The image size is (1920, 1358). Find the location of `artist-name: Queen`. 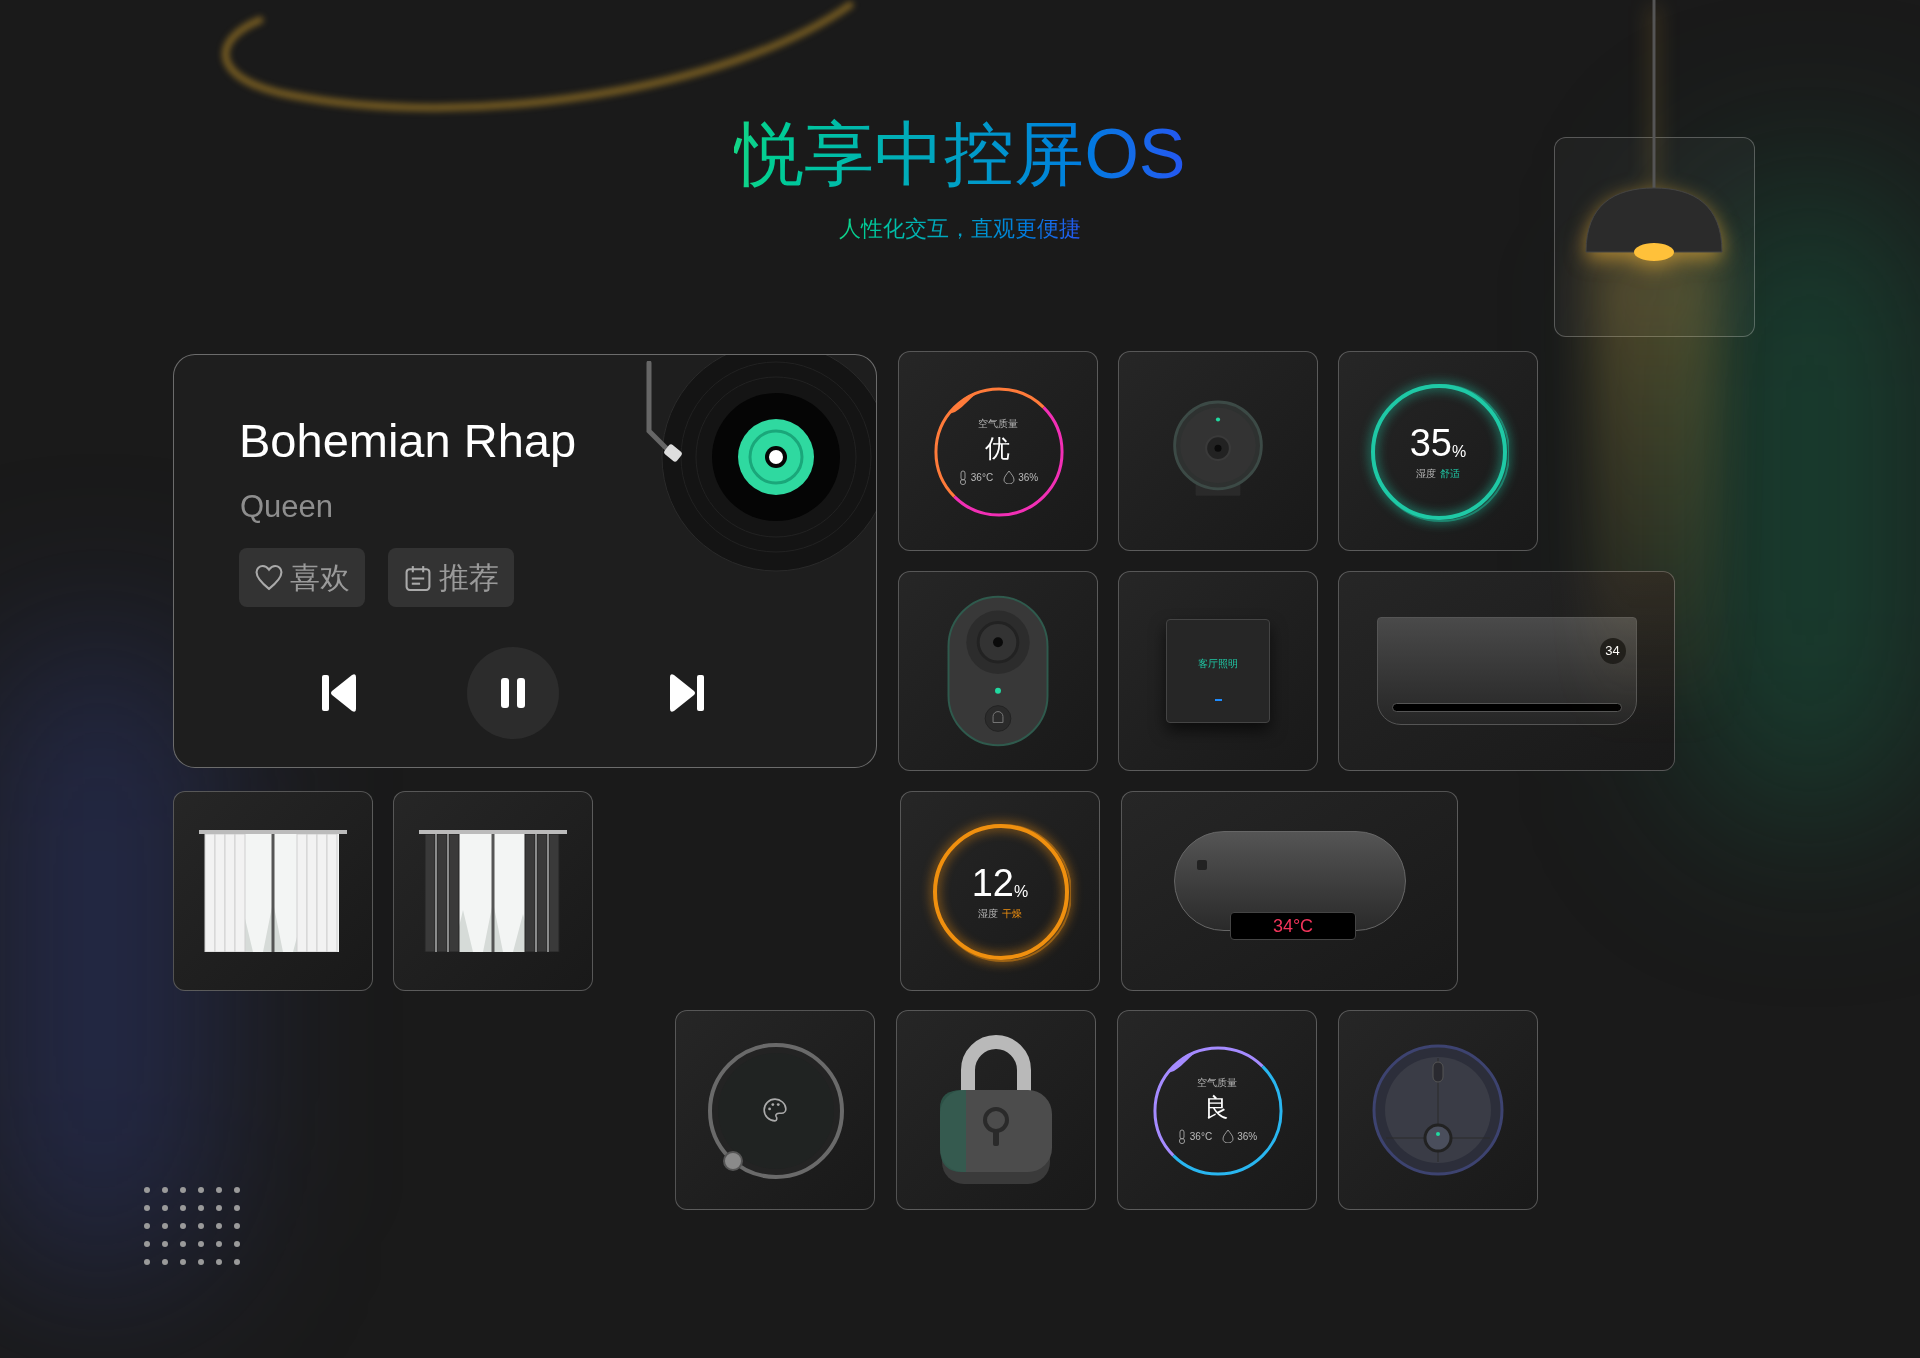

artist-name: Queen is located at coordinates (287, 507).